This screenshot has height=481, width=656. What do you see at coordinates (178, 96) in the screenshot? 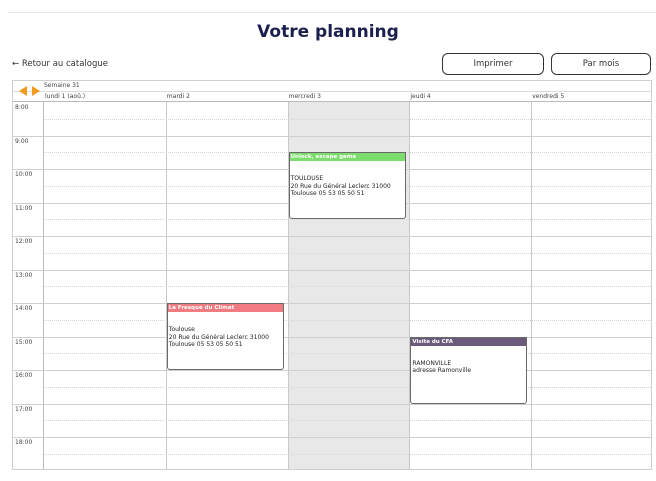
I see `day-label: mardi 2` at bounding box center [178, 96].